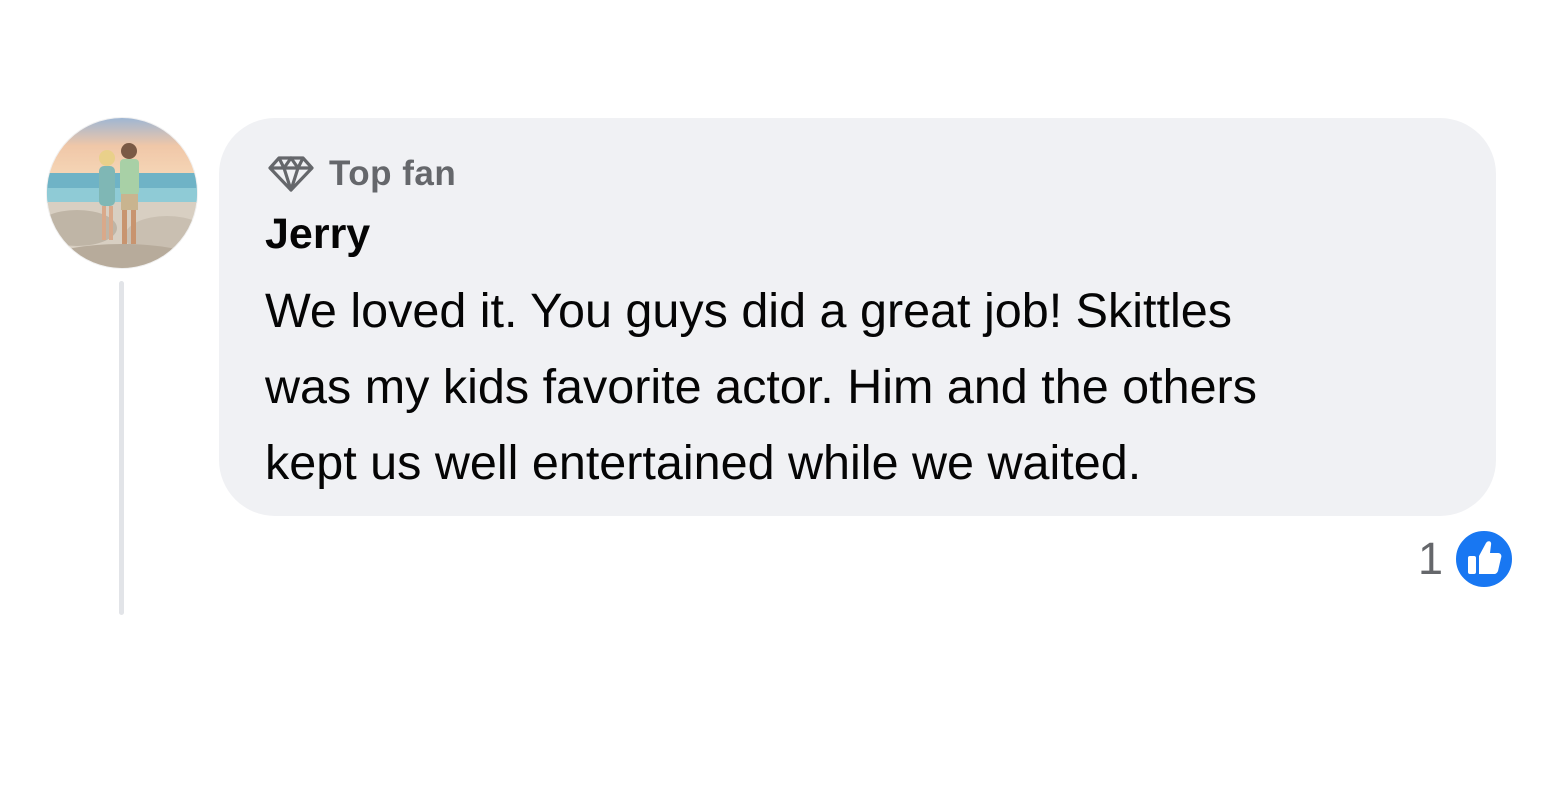 The image size is (1559, 788). I want to click on top-fan-badge: Top fan, so click(361, 174).